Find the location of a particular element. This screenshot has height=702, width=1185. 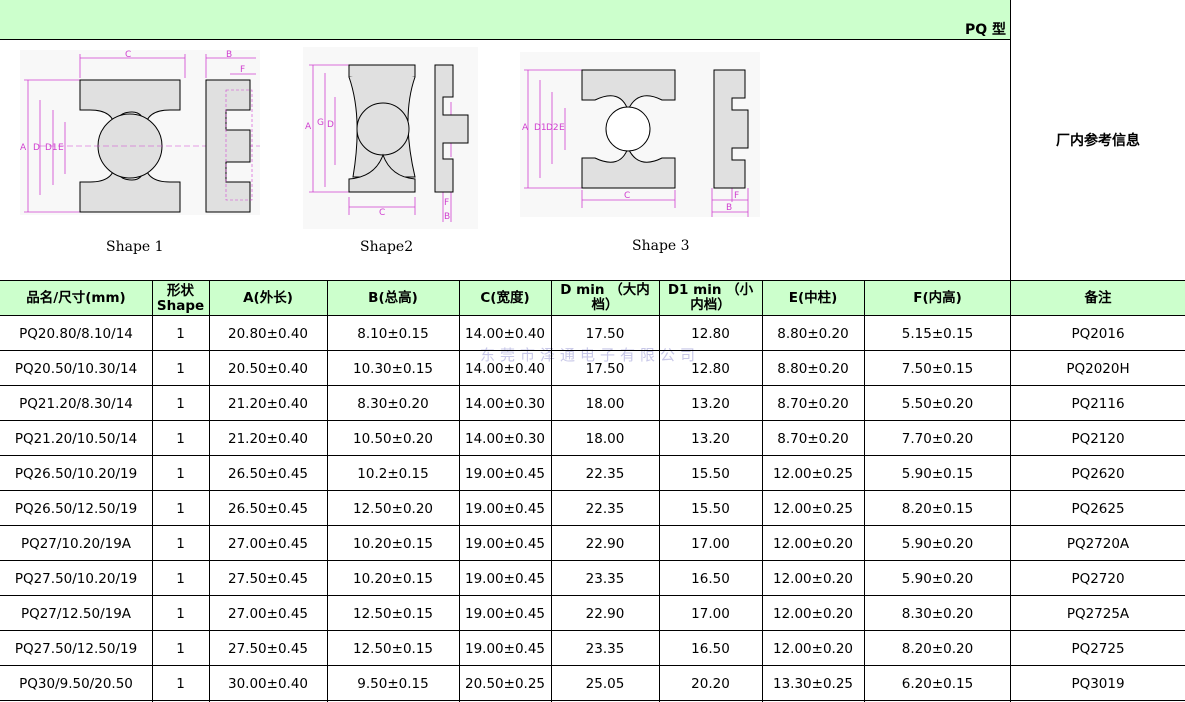

reference-info-label: 厂内参考信息 is located at coordinates (1098, 141).